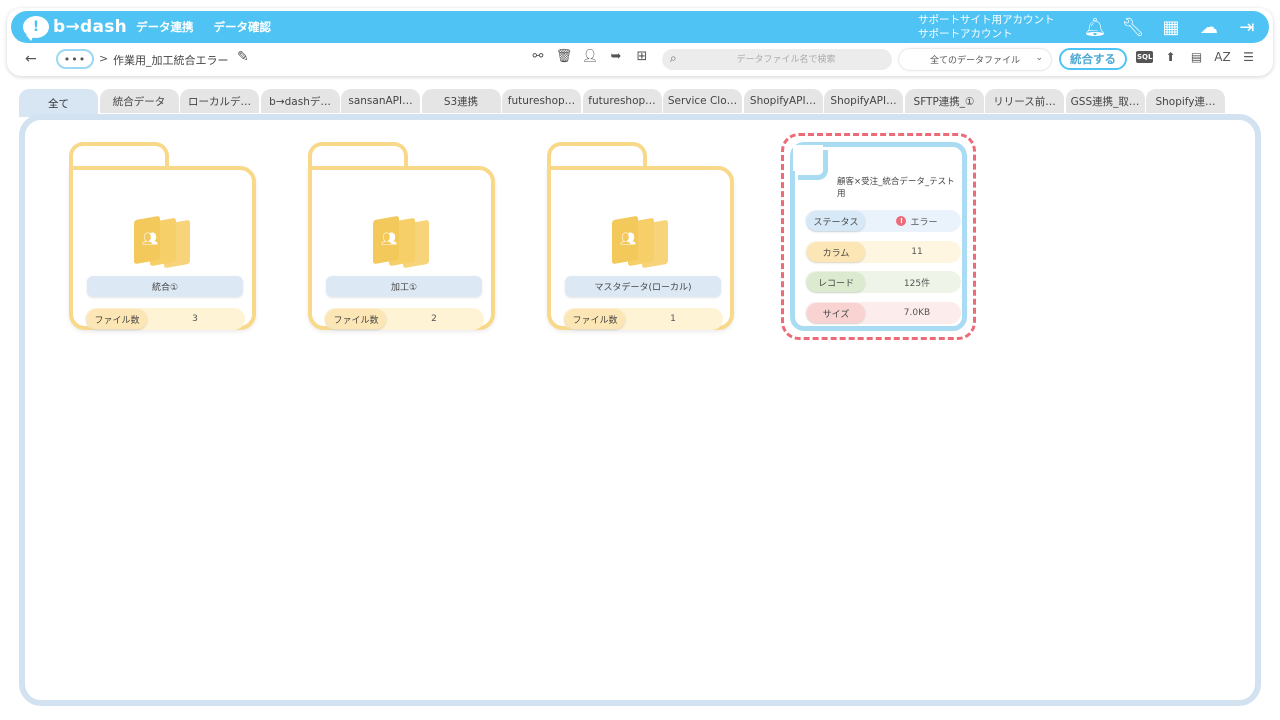  I want to click on table-view-icon: ▤, so click(1196, 57).